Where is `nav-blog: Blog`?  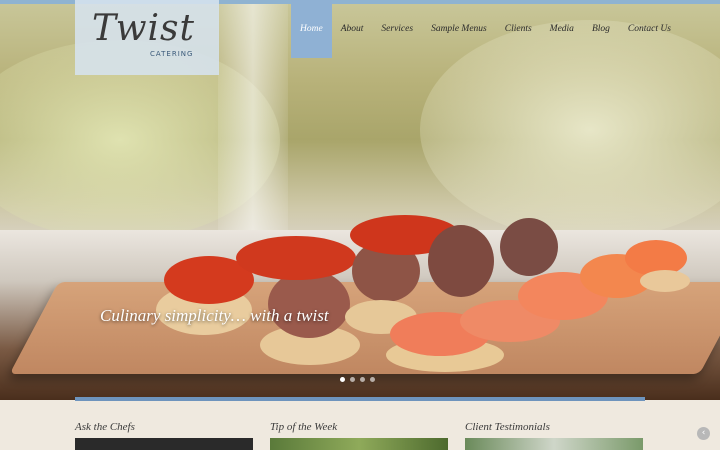 nav-blog: Blog is located at coordinates (601, 29).